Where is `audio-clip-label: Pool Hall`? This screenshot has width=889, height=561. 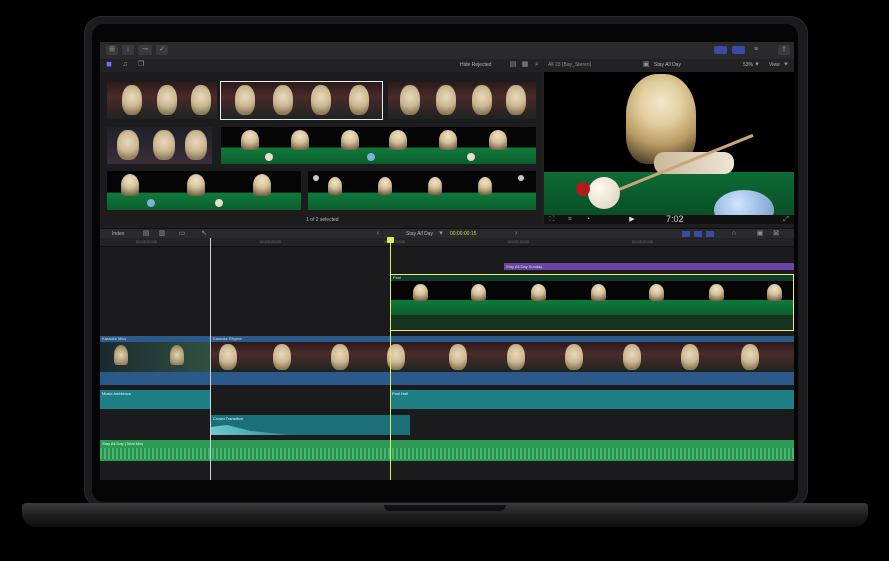 audio-clip-label: Pool Hall is located at coordinates (400, 393).